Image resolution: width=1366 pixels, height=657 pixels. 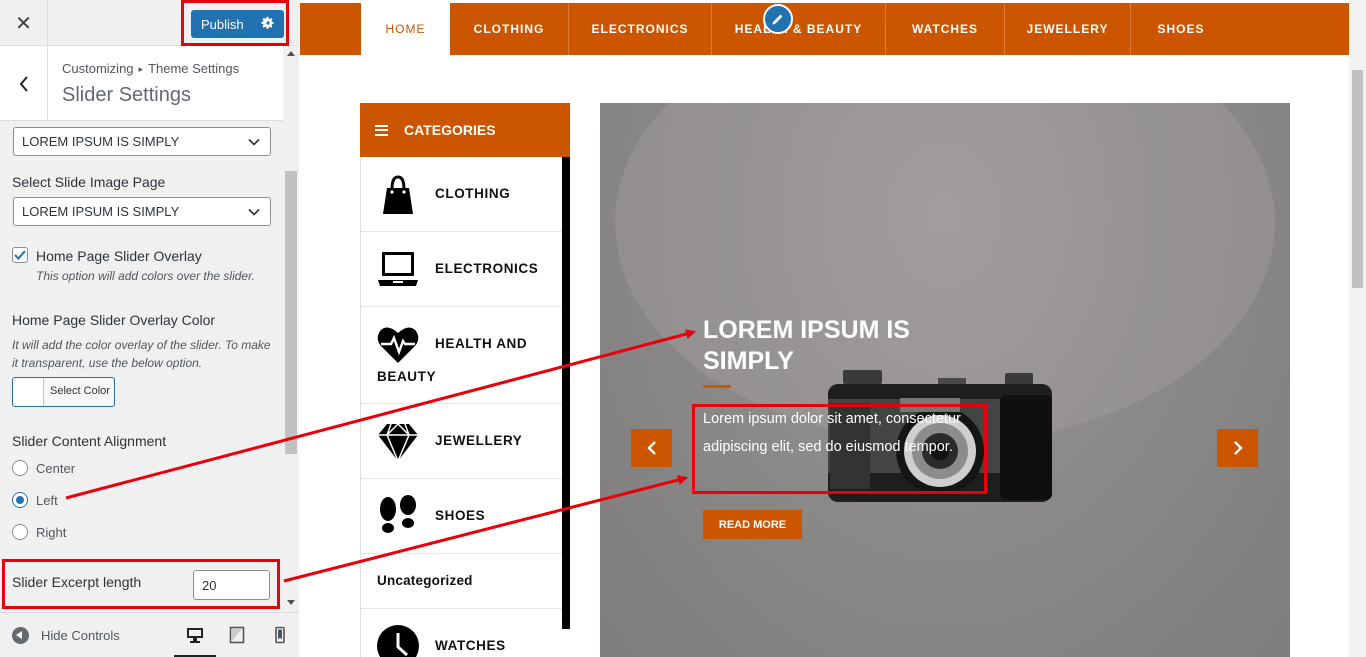 I want to click on nav-item-watches: WATCHES, so click(x=945, y=29).